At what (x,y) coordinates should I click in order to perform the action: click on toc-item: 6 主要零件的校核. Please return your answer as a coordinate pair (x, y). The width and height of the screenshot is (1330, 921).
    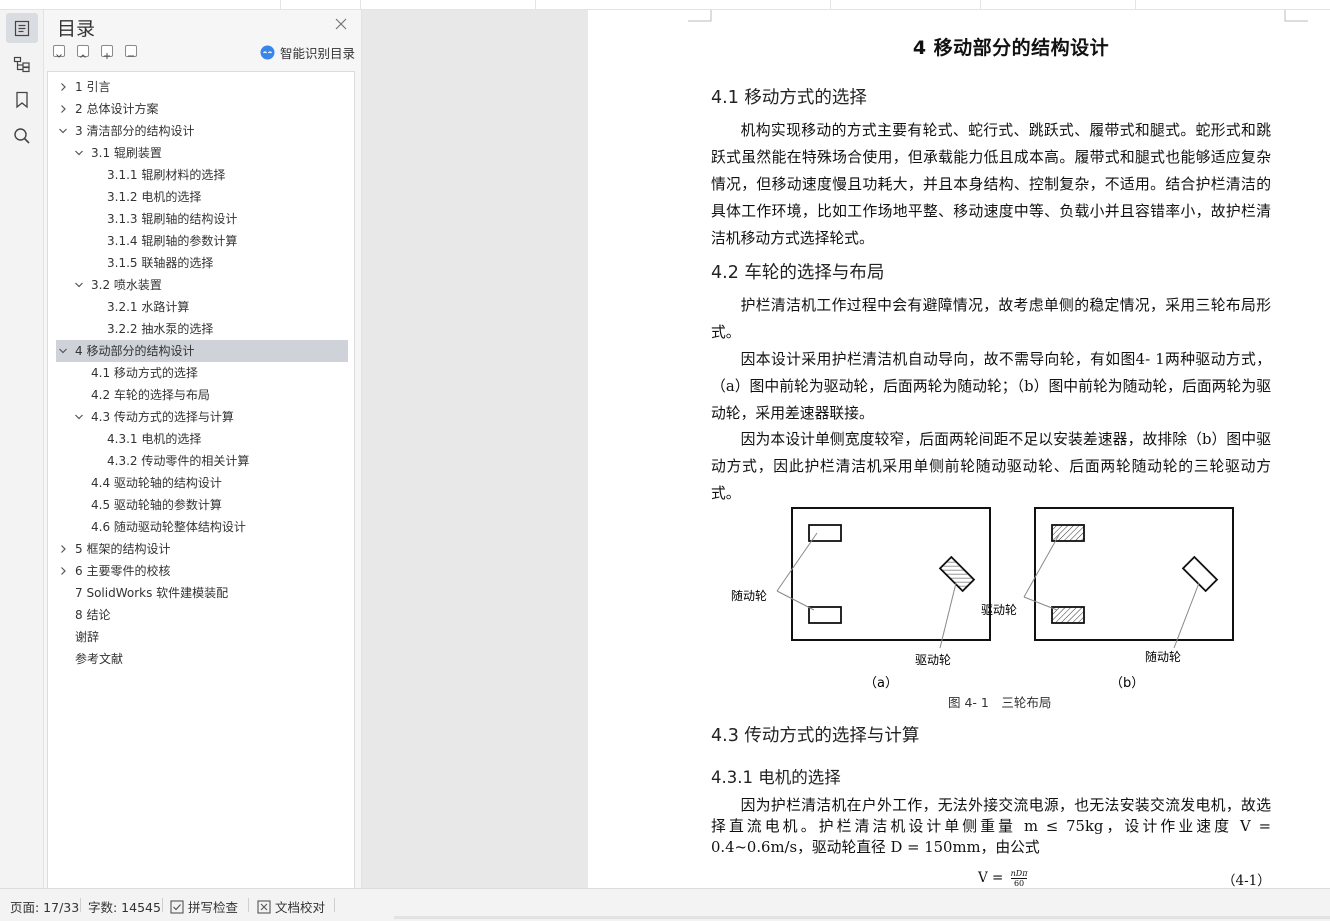
    Looking at the image, I should click on (202, 571).